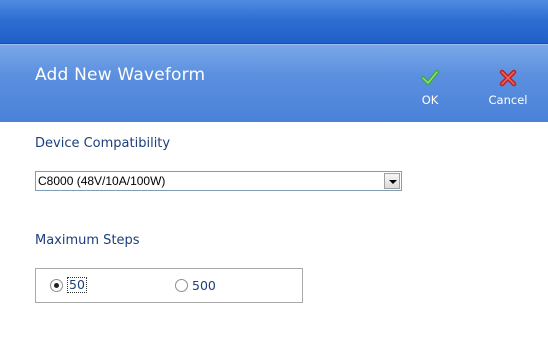 The height and width of the screenshot is (360, 548). Describe the element at coordinates (392, 181) in the screenshot. I see `chevron-down-icon` at that location.